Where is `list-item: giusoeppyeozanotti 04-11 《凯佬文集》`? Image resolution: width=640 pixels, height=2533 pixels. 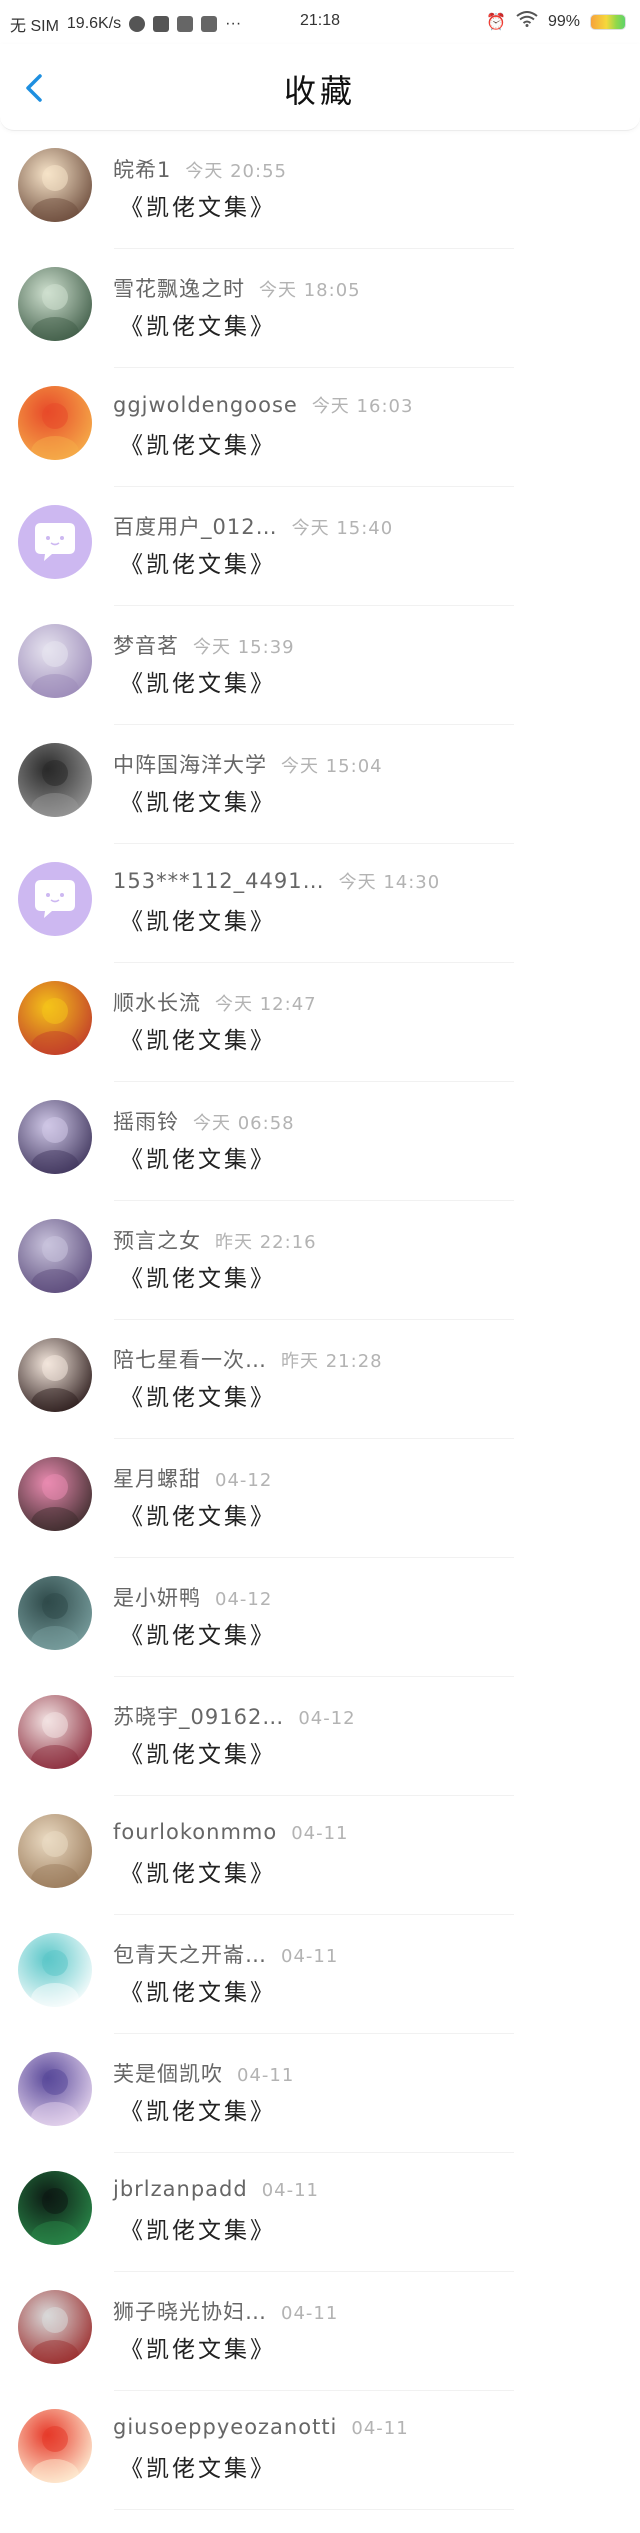 list-item: giusoeppyeozanotti 04-11 《凯佬文集》 is located at coordinates (320, 2450).